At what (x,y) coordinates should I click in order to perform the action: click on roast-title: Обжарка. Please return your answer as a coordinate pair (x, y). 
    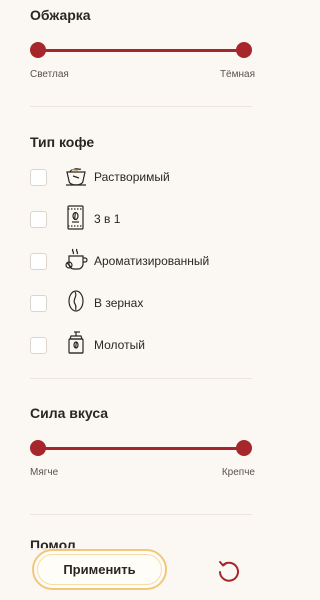
    Looking at the image, I should click on (60, 15).